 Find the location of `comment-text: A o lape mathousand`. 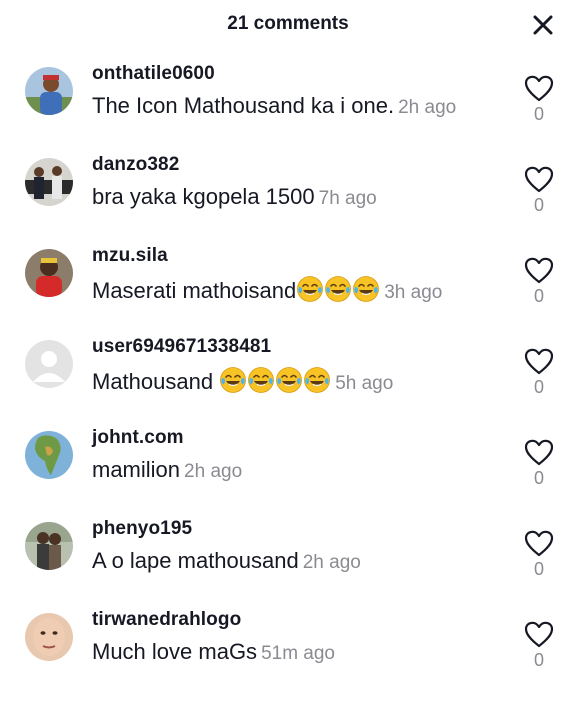

comment-text: A o lape mathousand is located at coordinates (195, 560).